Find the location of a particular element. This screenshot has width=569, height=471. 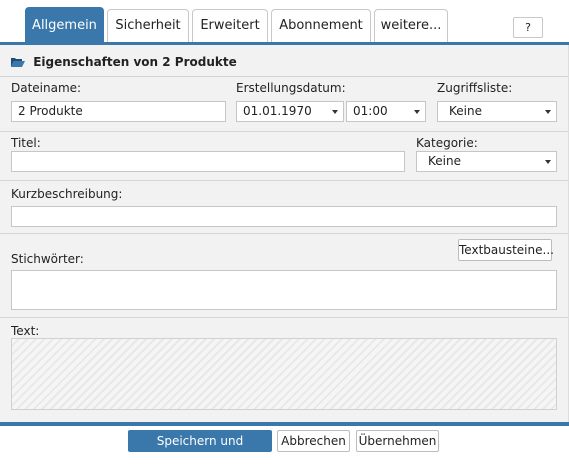

tab-sicherheit: Sicherheit is located at coordinates (148, 25).